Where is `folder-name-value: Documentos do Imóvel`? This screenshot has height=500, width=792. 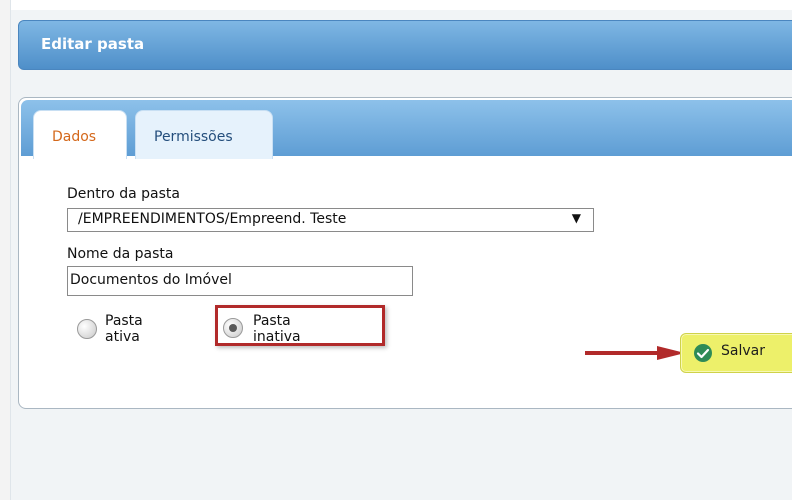
folder-name-value: Documentos do Imóvel is located at coordinates (151, 280).